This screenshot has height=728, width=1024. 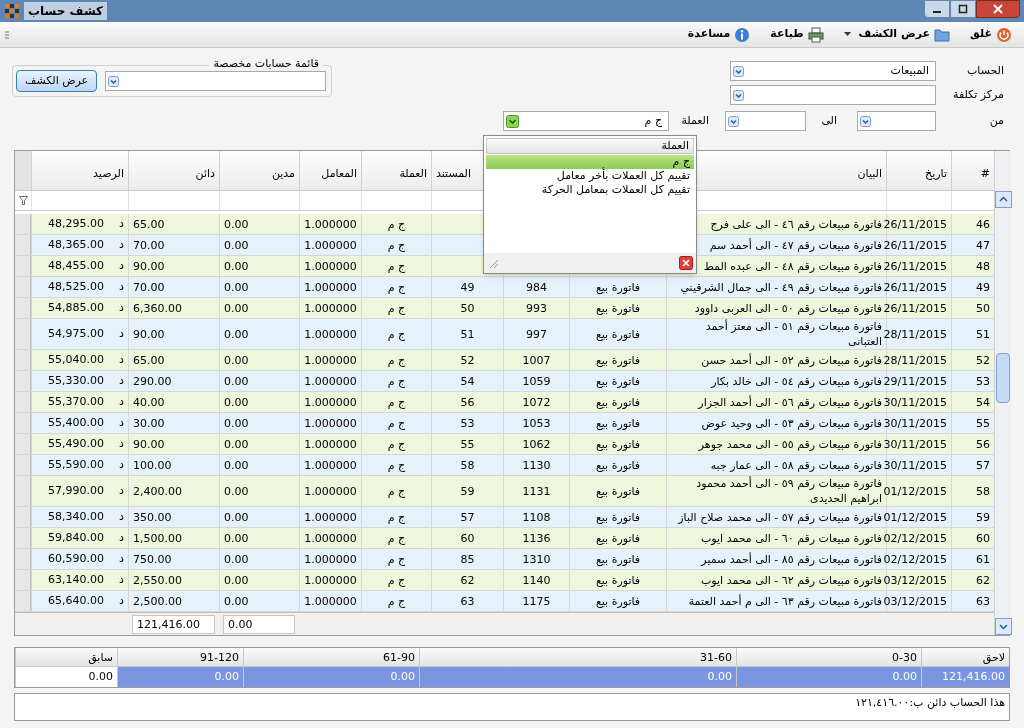 I want to click on column-header: مدين, so click(x=259, y=170).